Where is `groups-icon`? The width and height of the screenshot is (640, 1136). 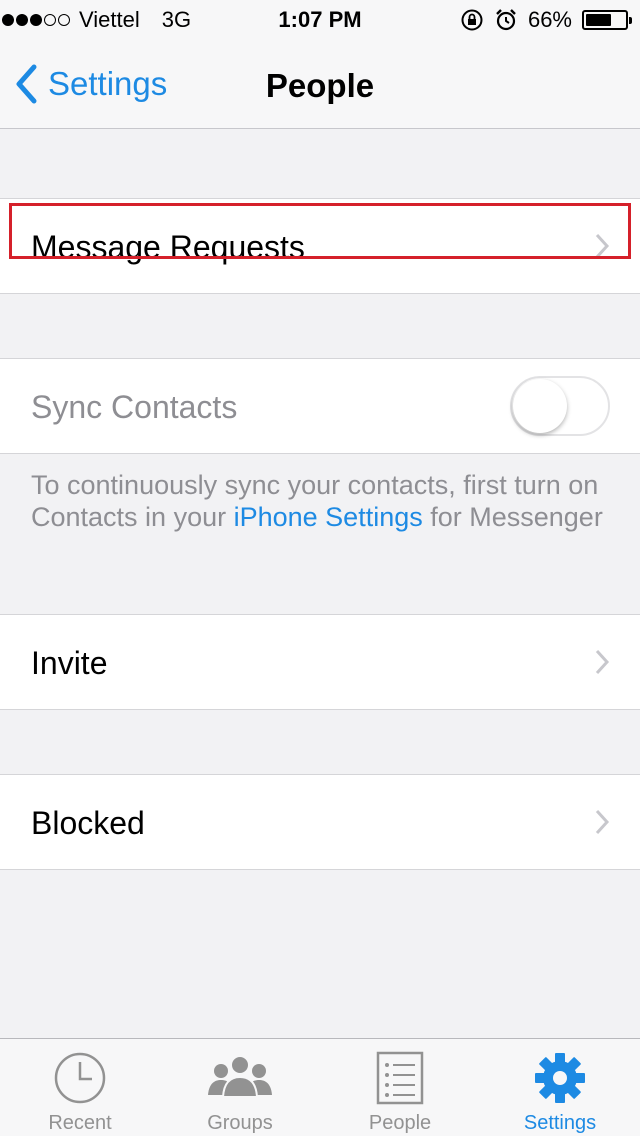 groups-icon is located at coordinates (240, 1076).